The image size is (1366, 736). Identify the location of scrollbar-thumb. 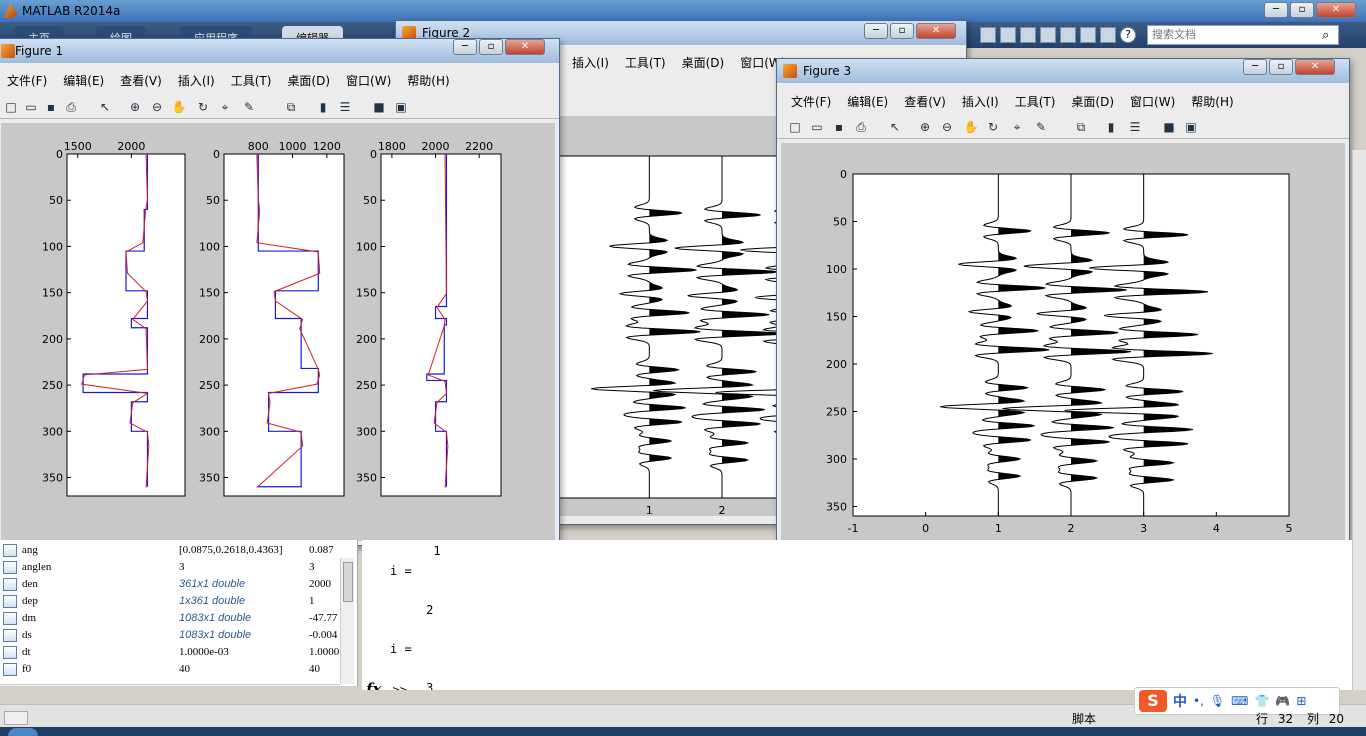
(348, 582).